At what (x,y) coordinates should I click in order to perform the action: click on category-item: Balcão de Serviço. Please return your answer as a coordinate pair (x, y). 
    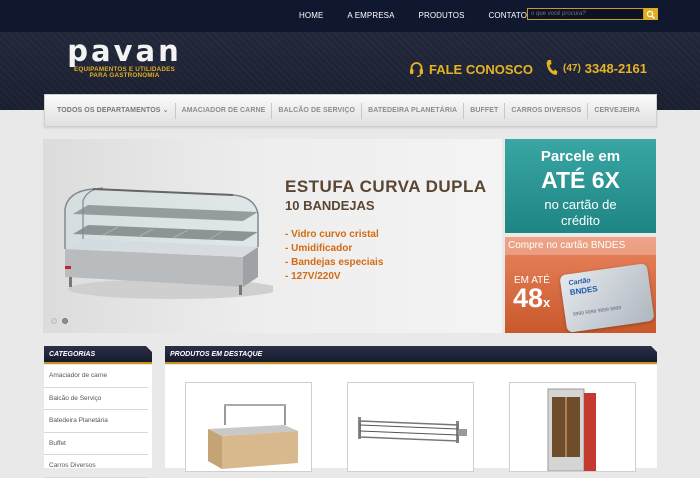
    Looking at the image, I should click on (96, 399).